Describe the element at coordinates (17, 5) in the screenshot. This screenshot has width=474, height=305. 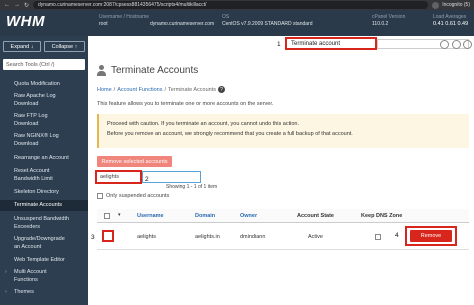
I see `forward-arrow-icon: →` at that location.